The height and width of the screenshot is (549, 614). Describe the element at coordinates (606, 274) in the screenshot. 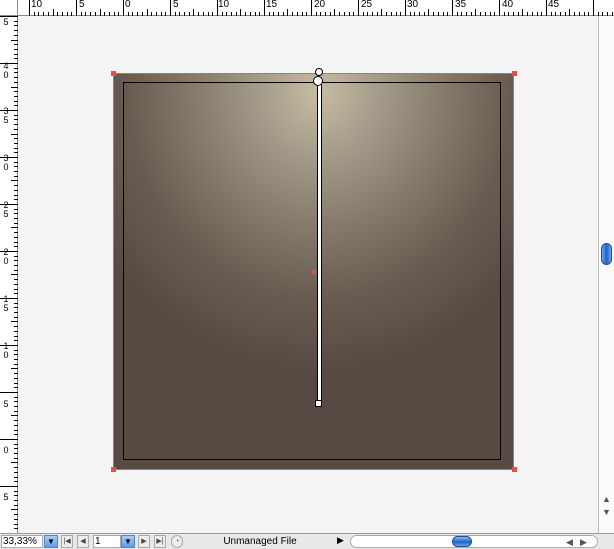

I see `vertical-scrollbar: ▲ ▼` at that location.